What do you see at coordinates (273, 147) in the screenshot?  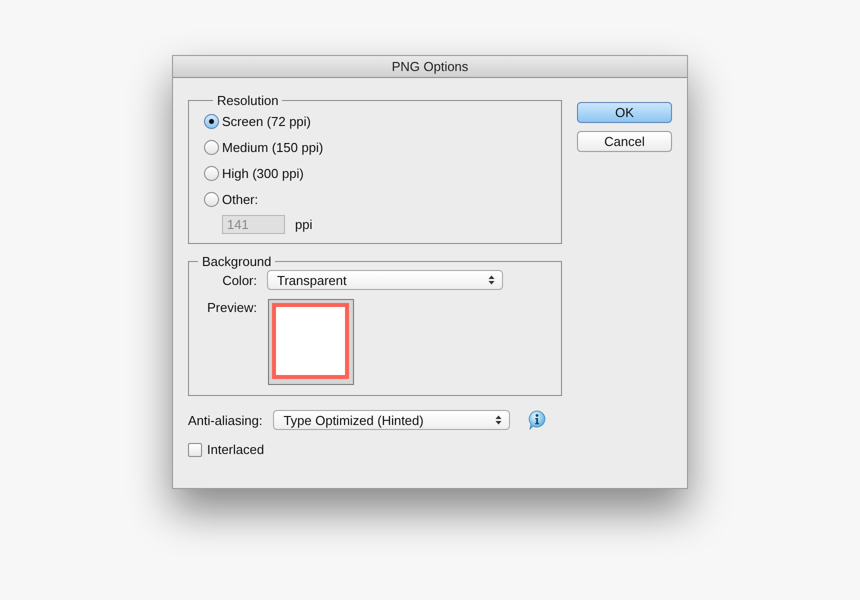 I see `radio-label: Medium (150 ppi)` at bounding box center [273, 147].